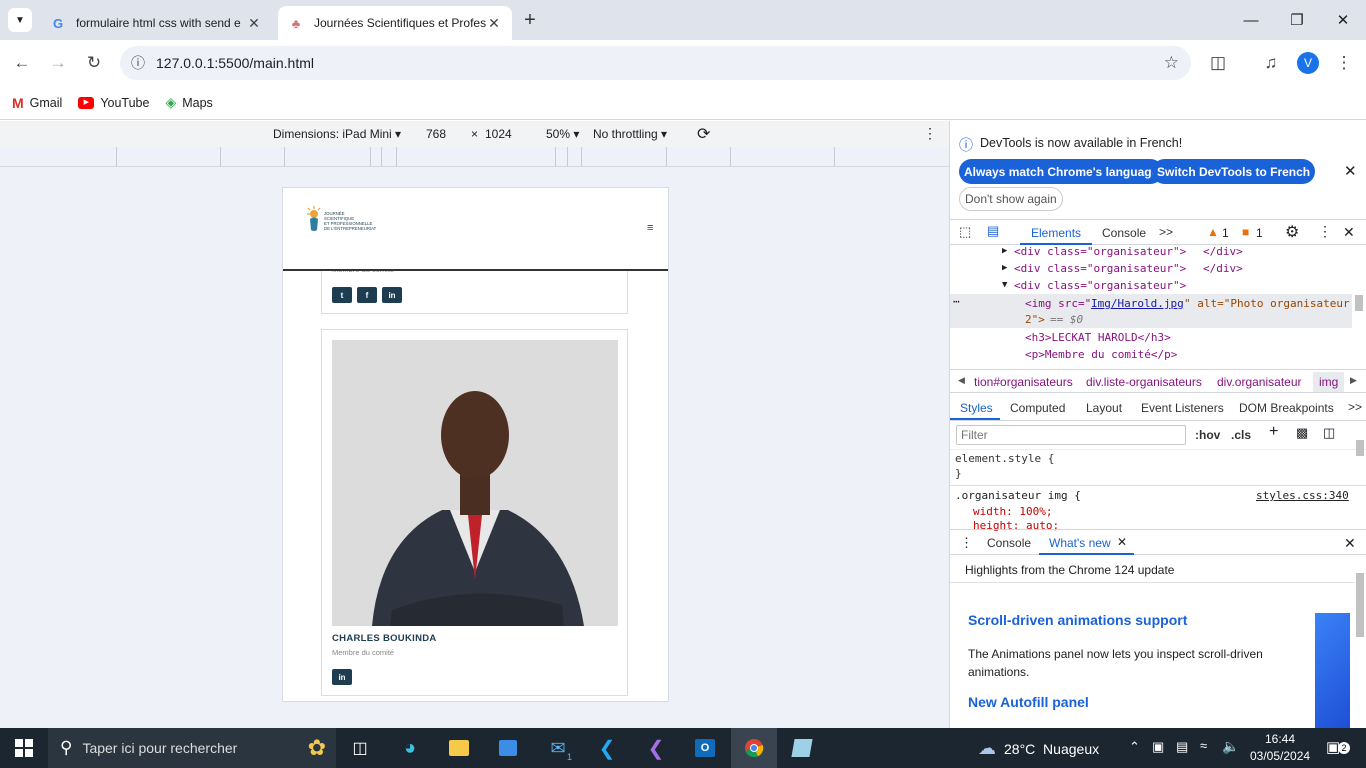 This screenshot has width=1366, height=768. I want to click on tab-computed: Computed, so click(1037, 408).